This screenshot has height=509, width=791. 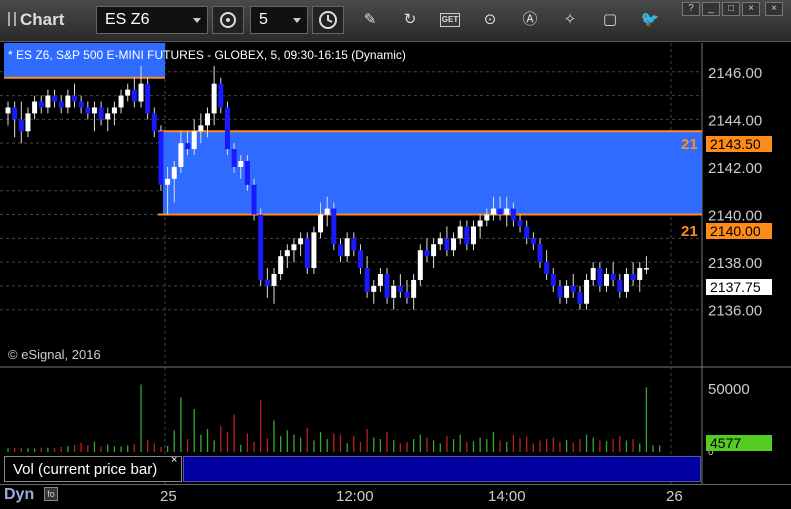 What do you see at coordinates (650, 20) in the screenshot?
I see `twitter-icon: 🐦` at bounding box center [650, 20].